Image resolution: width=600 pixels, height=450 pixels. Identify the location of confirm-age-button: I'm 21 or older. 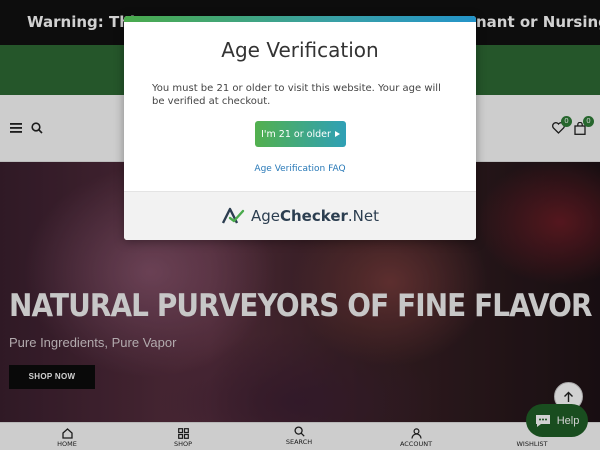
(300, 134).